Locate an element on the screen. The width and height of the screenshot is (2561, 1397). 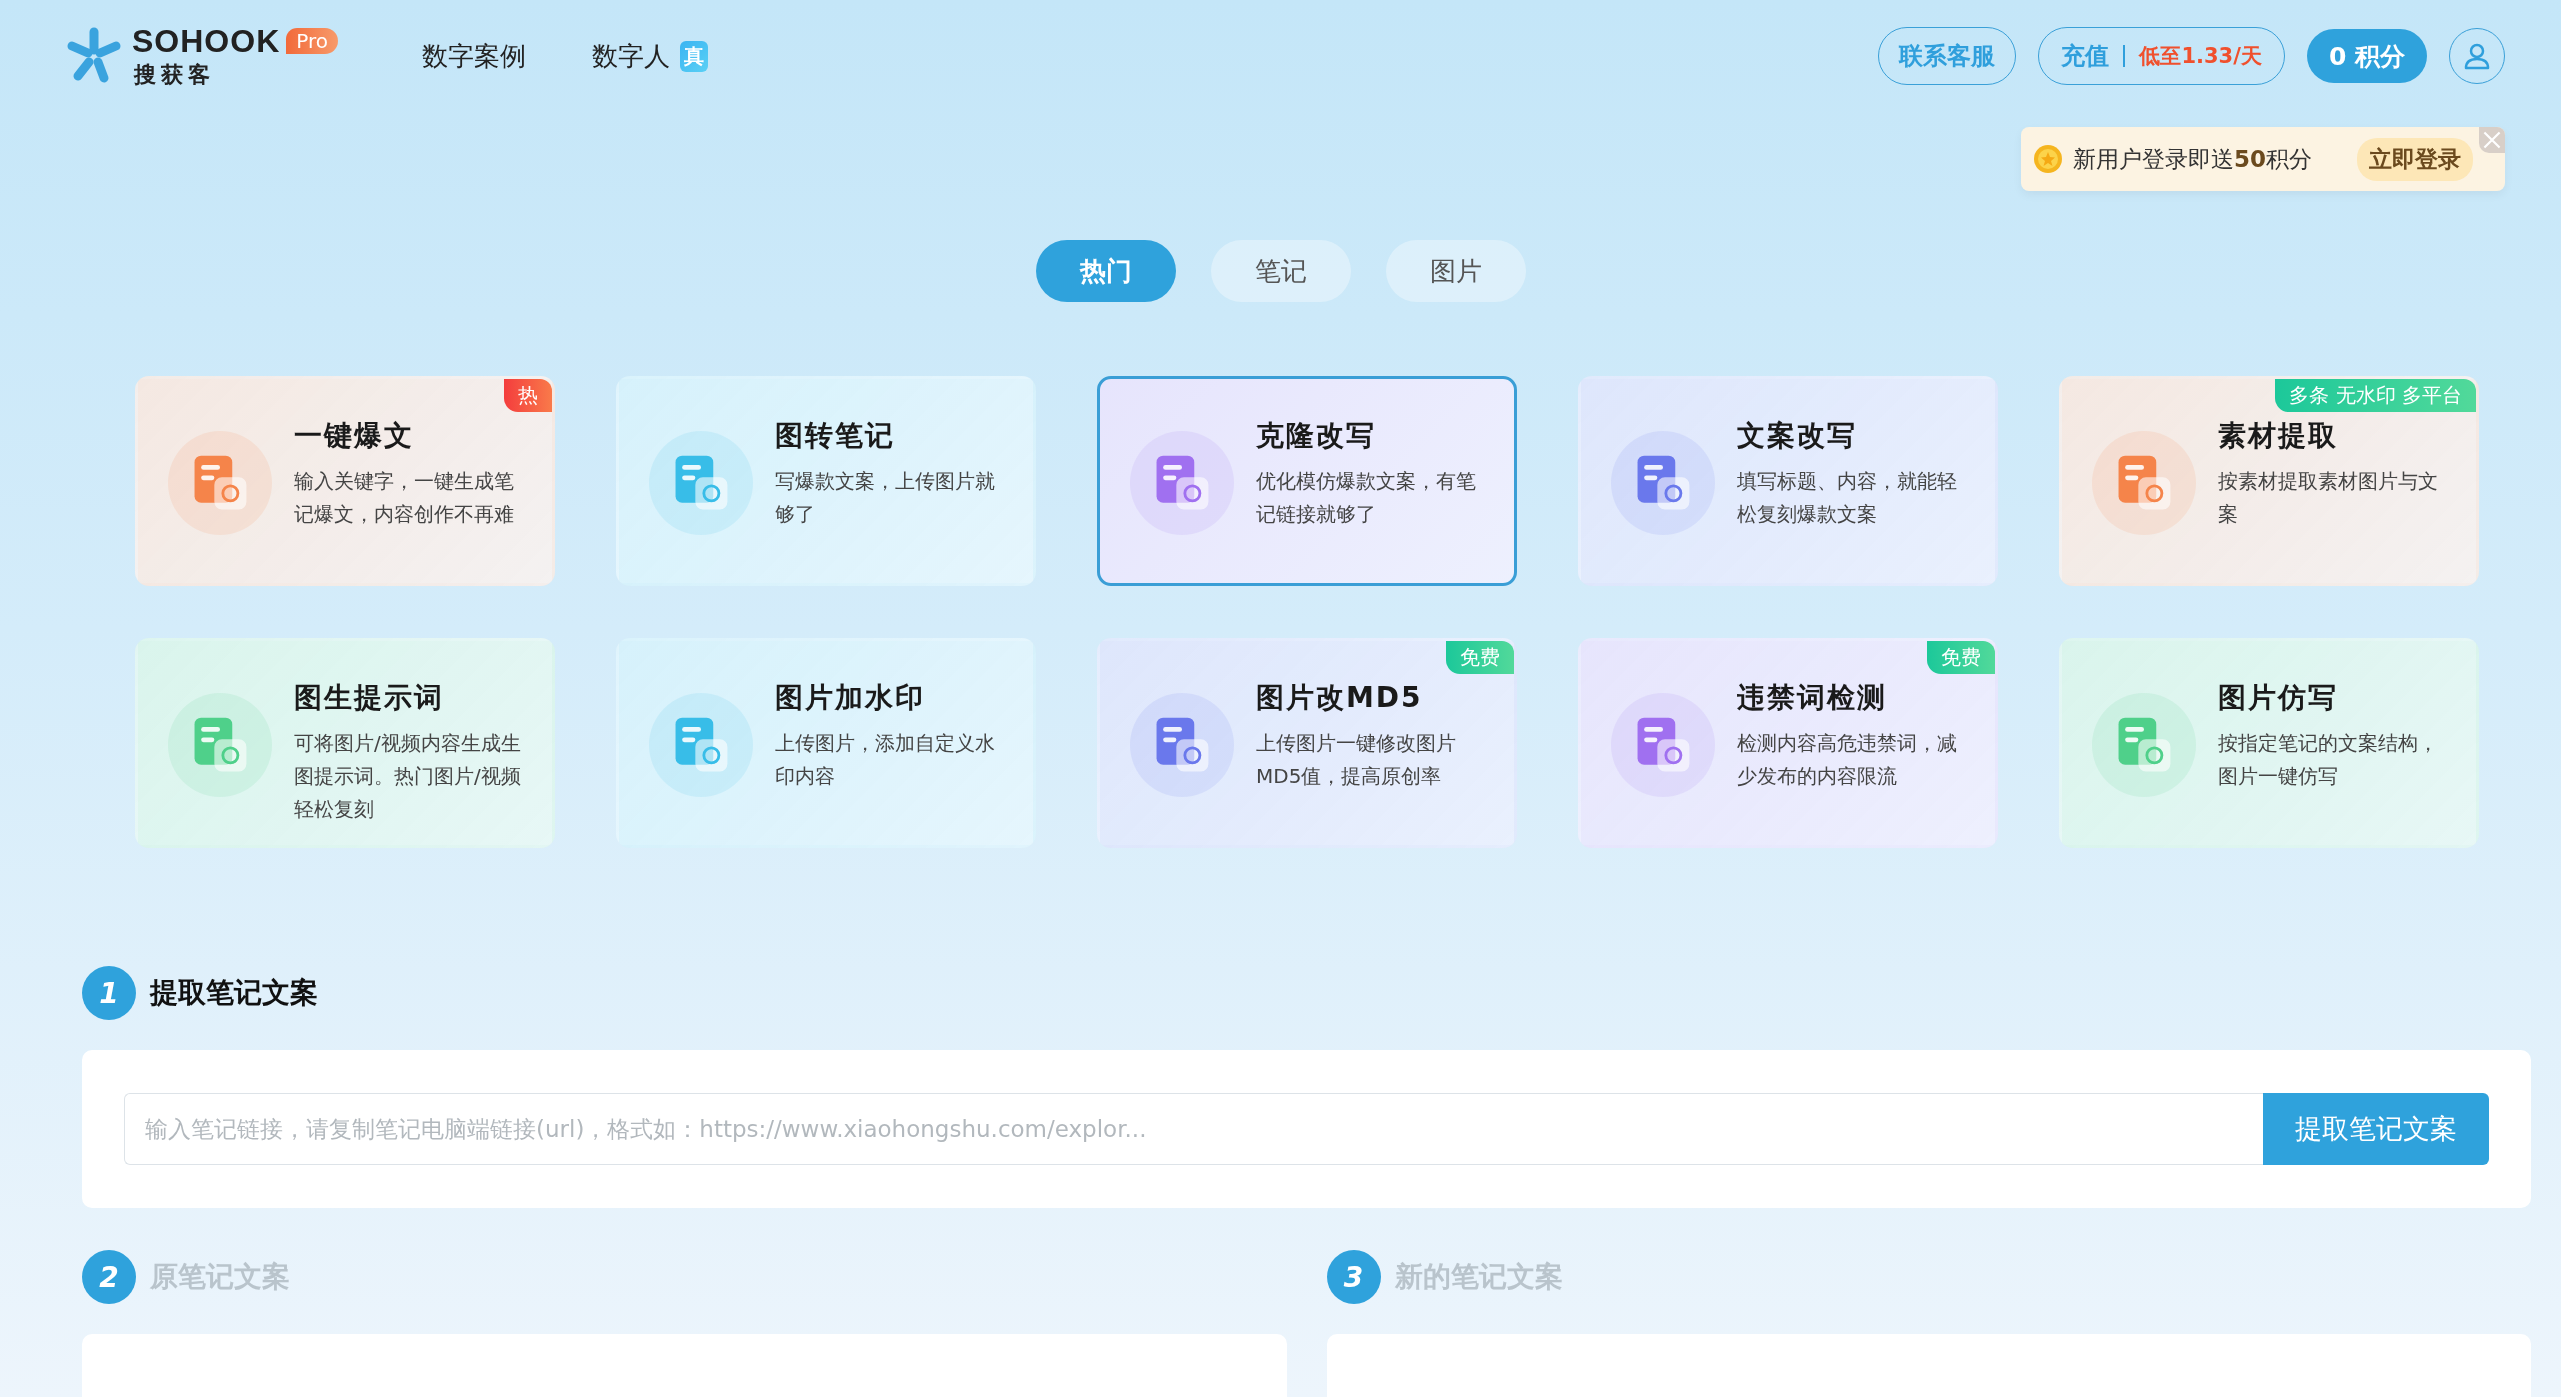
tool-card: 文案改写 填写标题、内容，就能轻松复刻爆款文案 is located at coordinates (1788, 481).